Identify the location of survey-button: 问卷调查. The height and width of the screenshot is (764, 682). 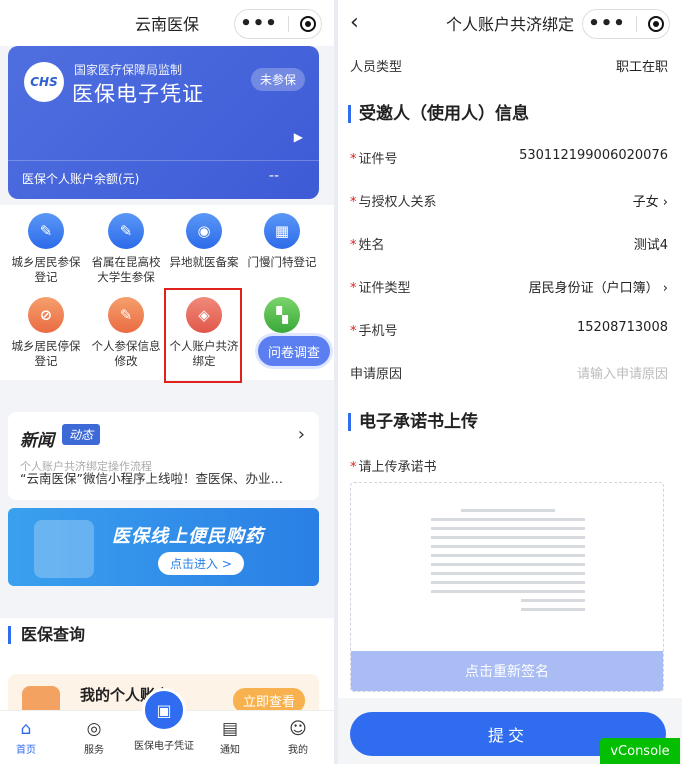
(294, 351).